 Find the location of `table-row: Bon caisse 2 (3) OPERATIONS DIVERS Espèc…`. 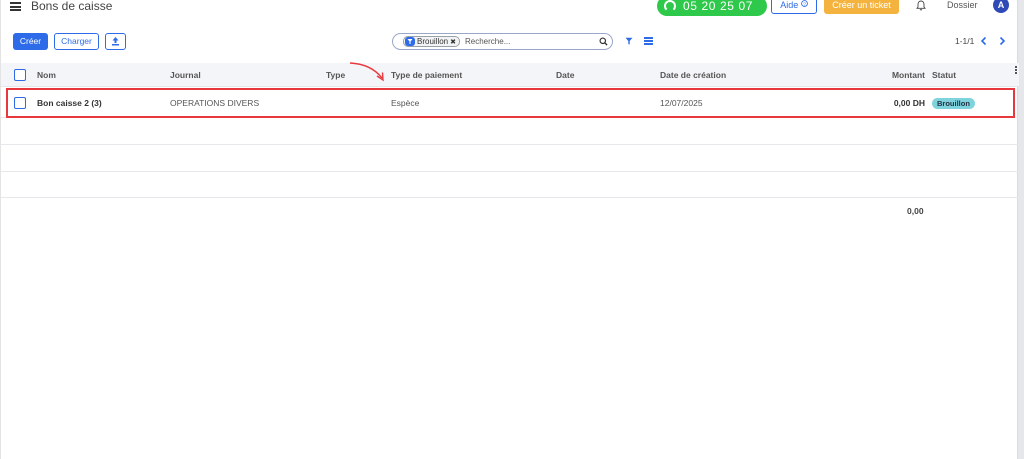

table-row: Bon caisse 2 (3) OPERATIONS DIVERS Espèc… is located at coordinates (510, 103).